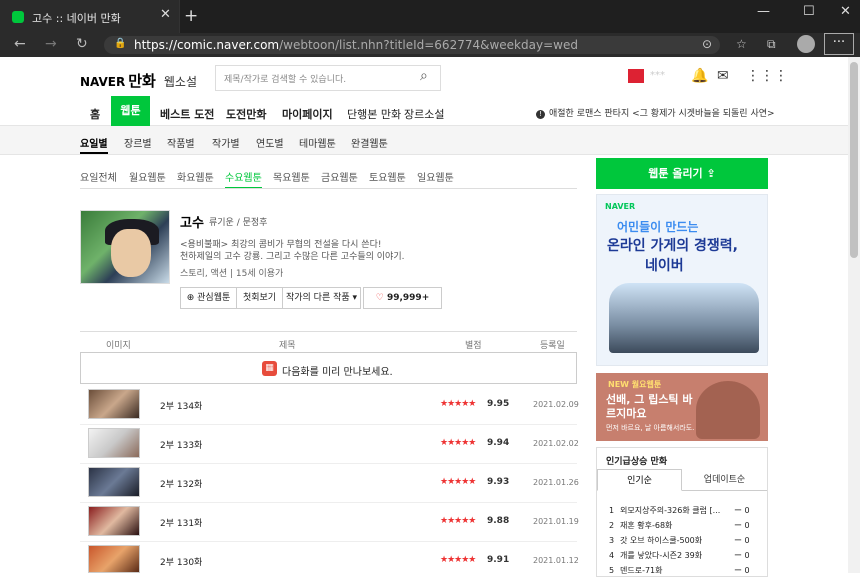 This screenshot has width=860, height=577. I want to click on day-tab-tue: 화요웹툰, so click(195, 176).